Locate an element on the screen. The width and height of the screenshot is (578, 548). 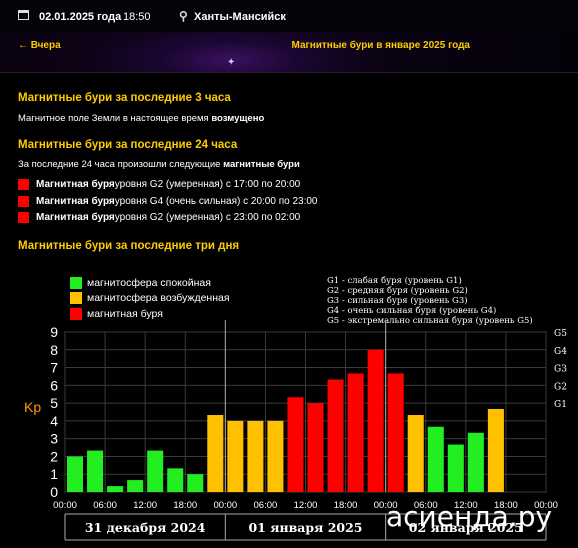
site-watermark: асиенда.ру is located at coordinates (469, 516).